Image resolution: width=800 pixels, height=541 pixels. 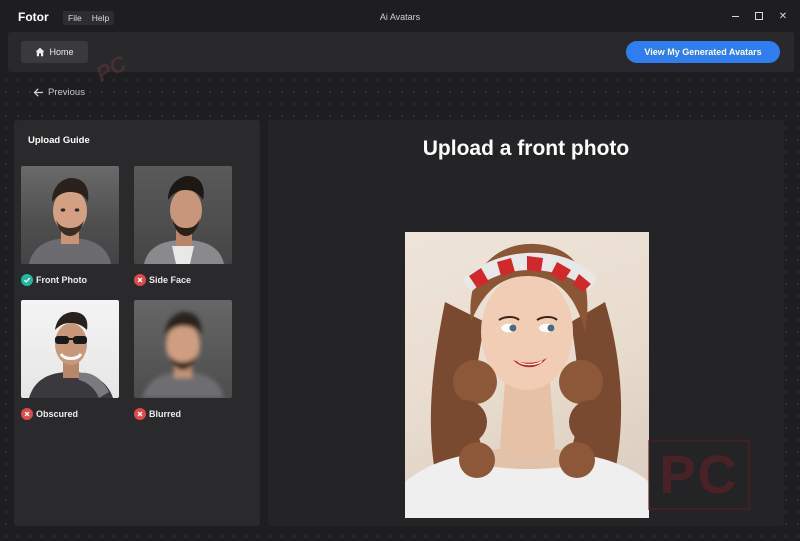 I want to click on guide-item-obscured: Obscured, so click(x=70, y=360).